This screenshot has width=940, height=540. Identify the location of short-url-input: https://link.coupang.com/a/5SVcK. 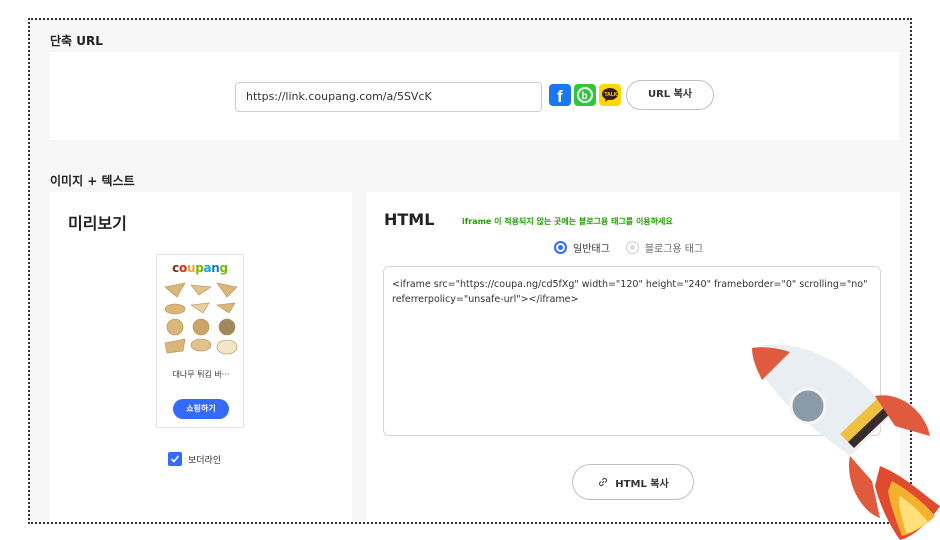
(388, 97).